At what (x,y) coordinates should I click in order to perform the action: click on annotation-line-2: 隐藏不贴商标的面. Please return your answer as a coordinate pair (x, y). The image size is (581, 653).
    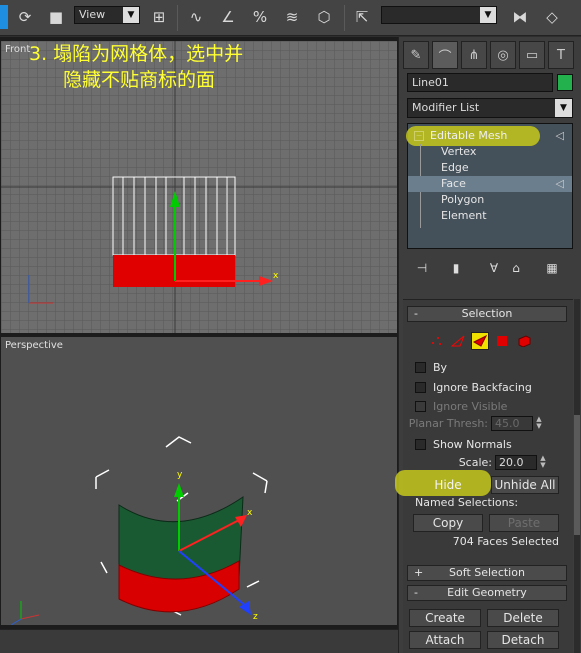
    Looking at the image, I should click on (139, 80).